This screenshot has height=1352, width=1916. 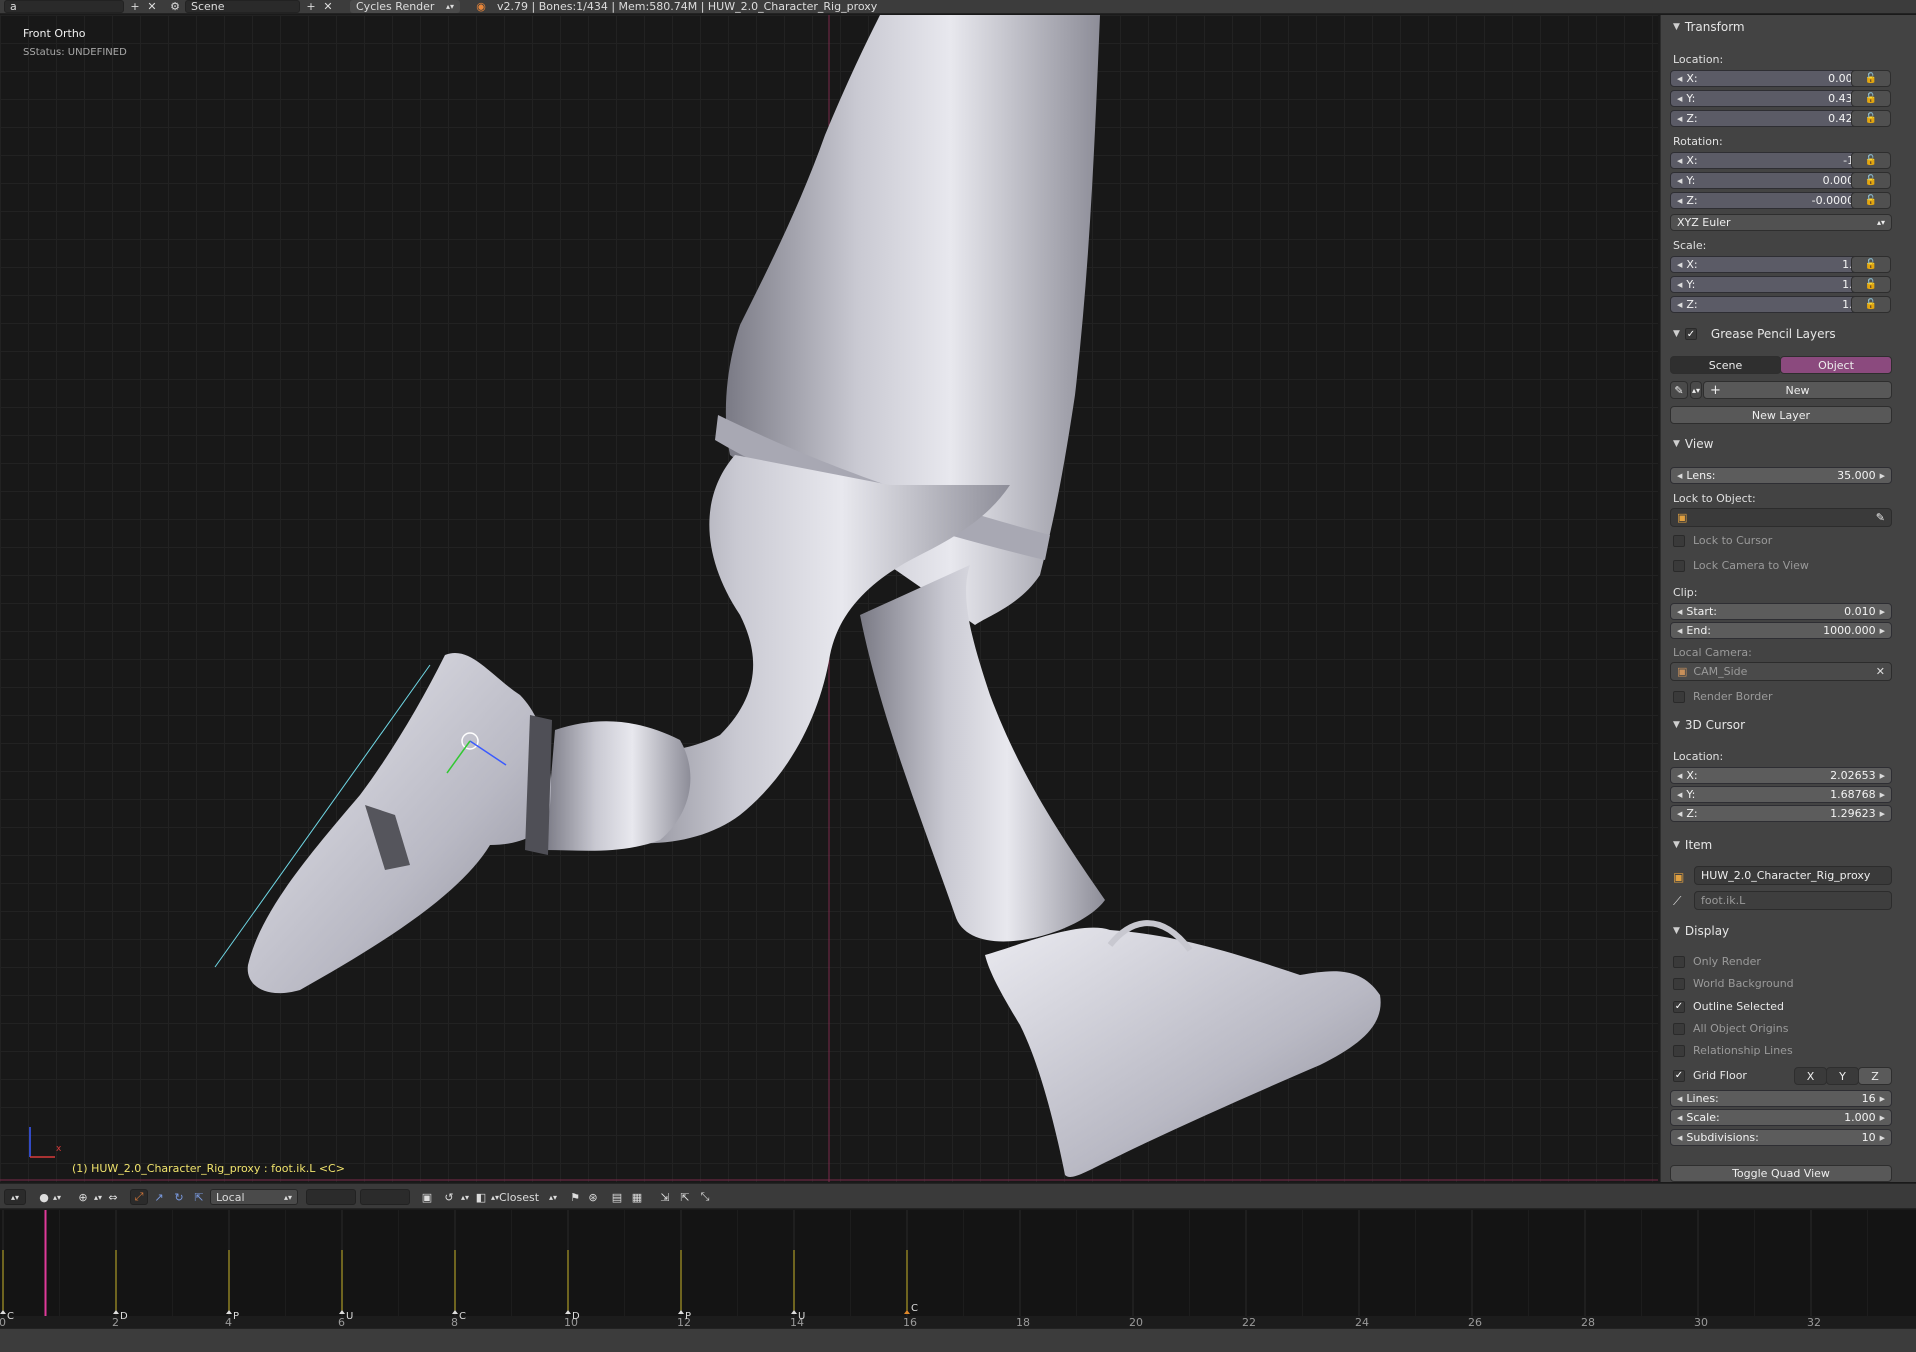 I want to click on only-render-checkbox: Only Render, so click(x=1717, y=961).